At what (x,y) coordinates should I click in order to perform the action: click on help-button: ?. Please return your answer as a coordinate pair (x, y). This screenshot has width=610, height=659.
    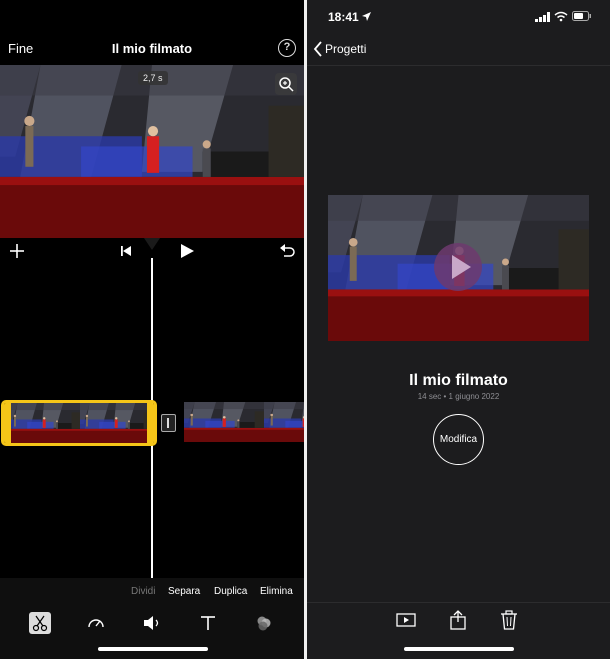
    Looking at the image, I should click on (287, 48).